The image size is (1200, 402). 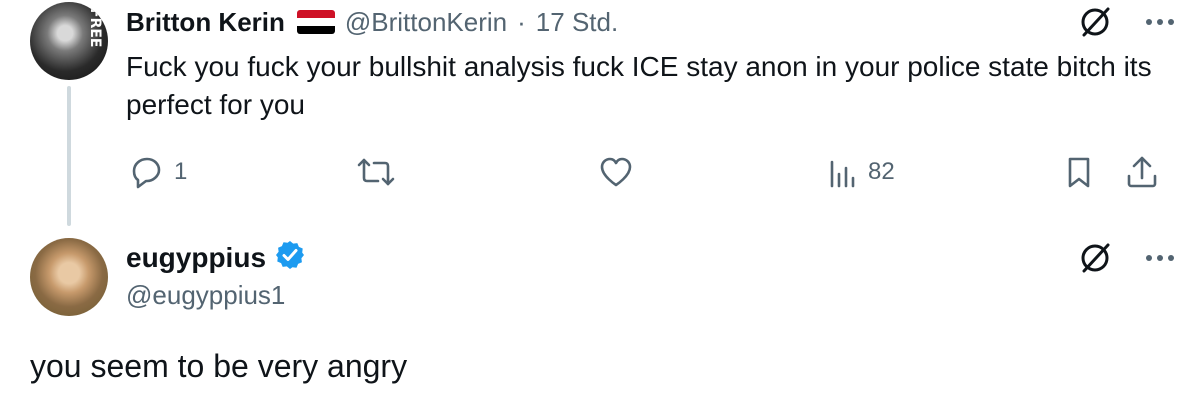 What do you see at coordinates (69, 156) in the screenshot?
I see `thread-connector-line` at bounding box center [69, 156].